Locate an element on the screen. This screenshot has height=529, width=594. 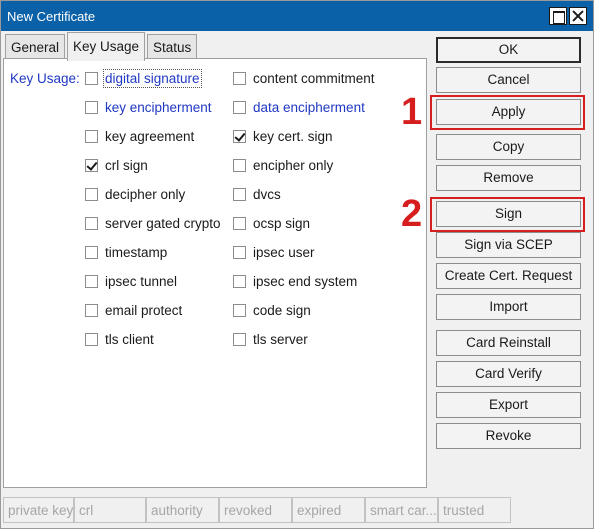
encipher-only-label: encipher only is located at coordinates (293, 165).